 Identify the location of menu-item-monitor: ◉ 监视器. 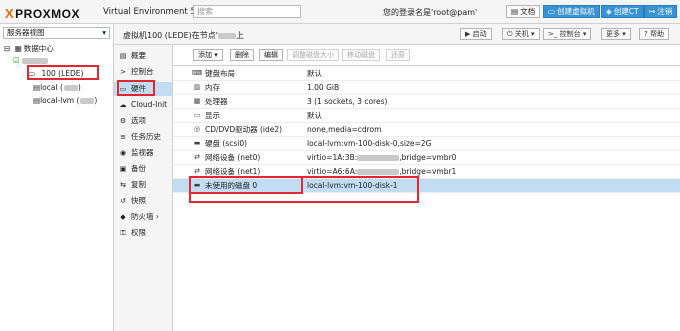
(144, 153).